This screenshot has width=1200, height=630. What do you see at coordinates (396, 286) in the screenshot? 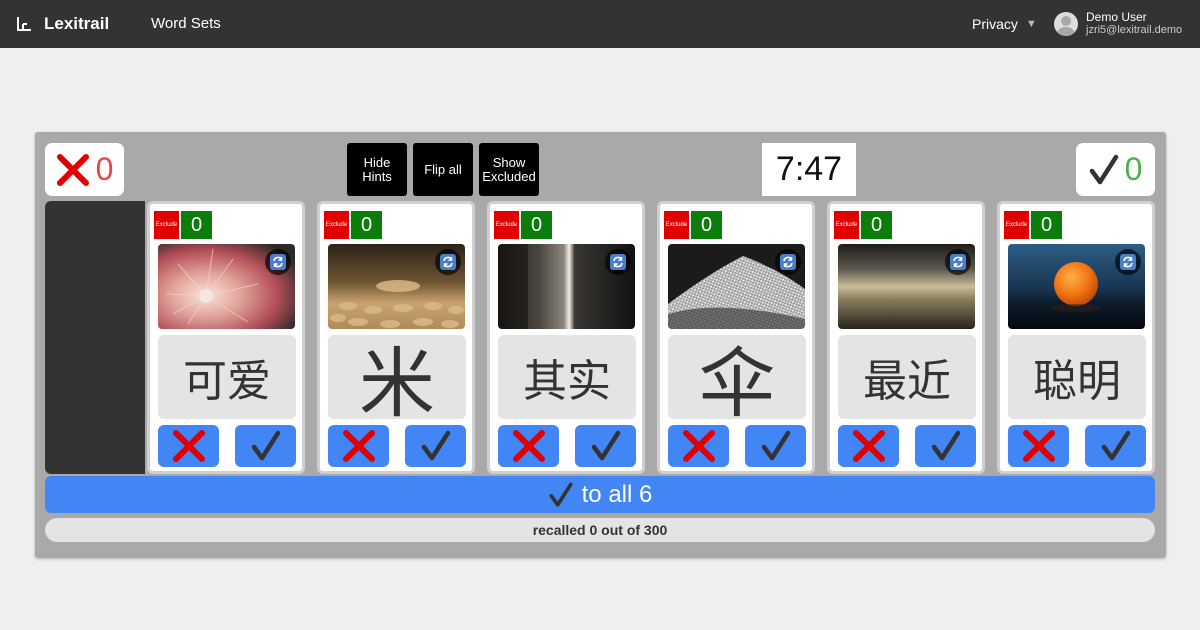
I see `card-image-rice-grains-closeup` at bounding box center [396, 286].